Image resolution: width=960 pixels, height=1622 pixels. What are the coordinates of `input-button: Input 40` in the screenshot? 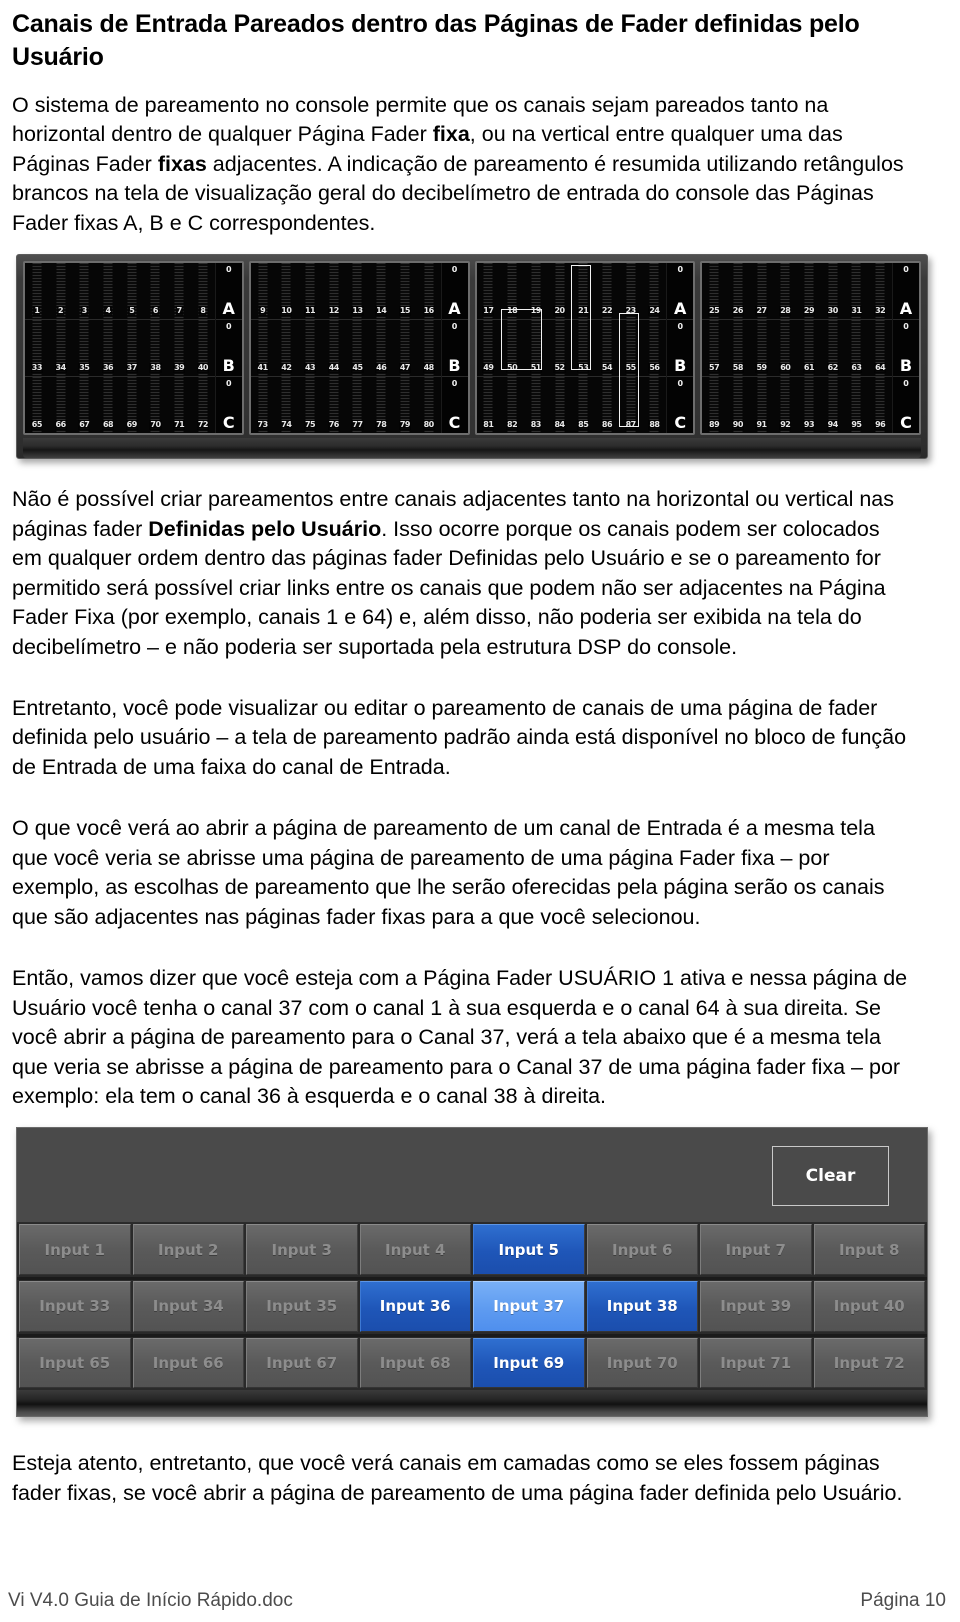 It's located at (869, 1306).